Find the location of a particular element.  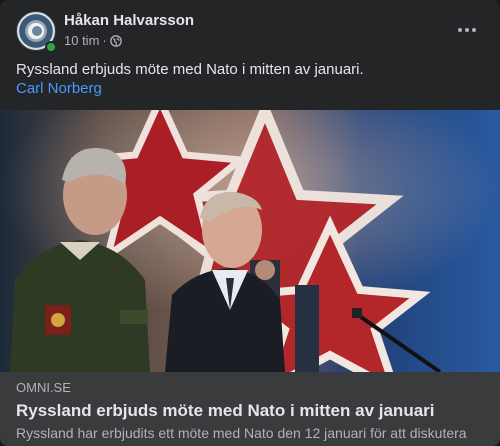

link-domain: OMNI.SE is located at coordinates (43, 387).